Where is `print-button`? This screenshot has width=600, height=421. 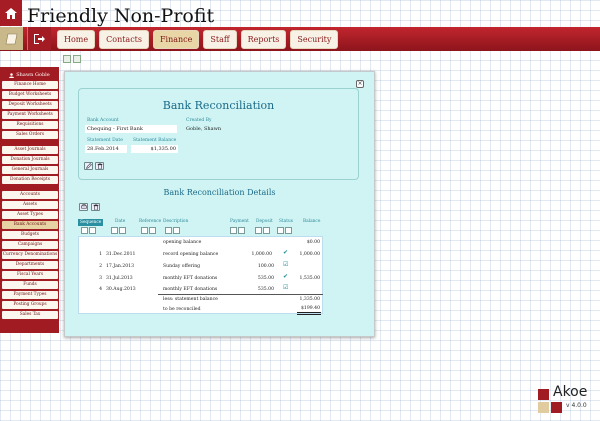
print-button is located at coordinates (83, 207).